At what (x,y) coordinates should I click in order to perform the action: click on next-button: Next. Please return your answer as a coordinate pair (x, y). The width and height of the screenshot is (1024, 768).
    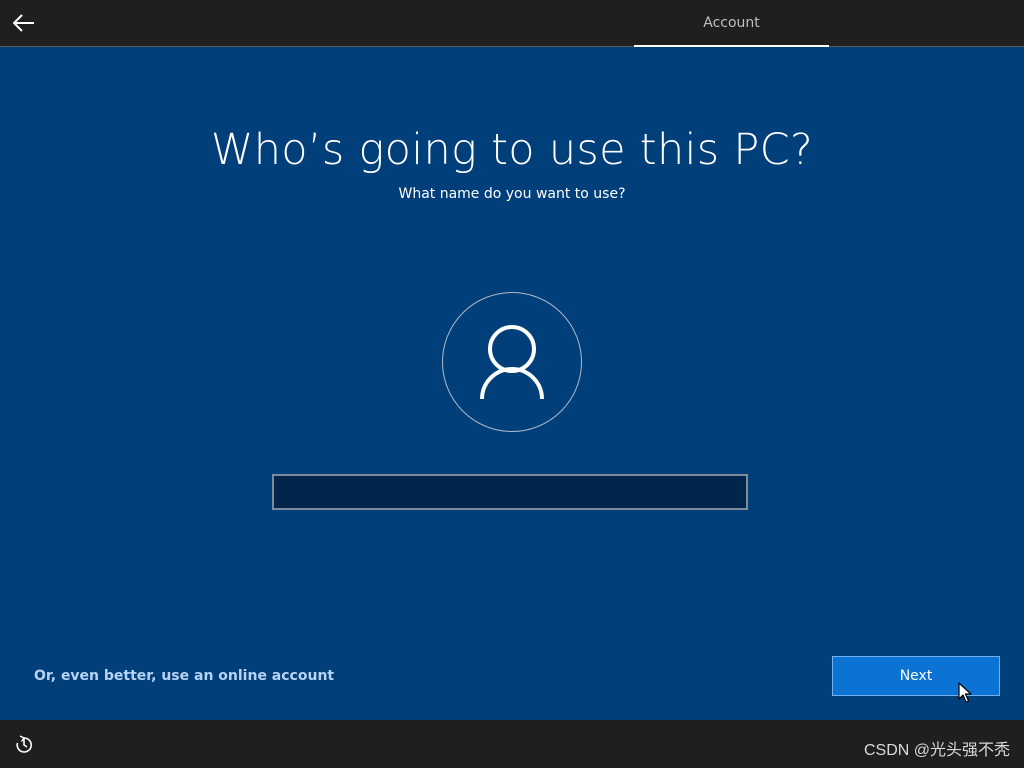
    Looking at the image, I should click on (916, 676).